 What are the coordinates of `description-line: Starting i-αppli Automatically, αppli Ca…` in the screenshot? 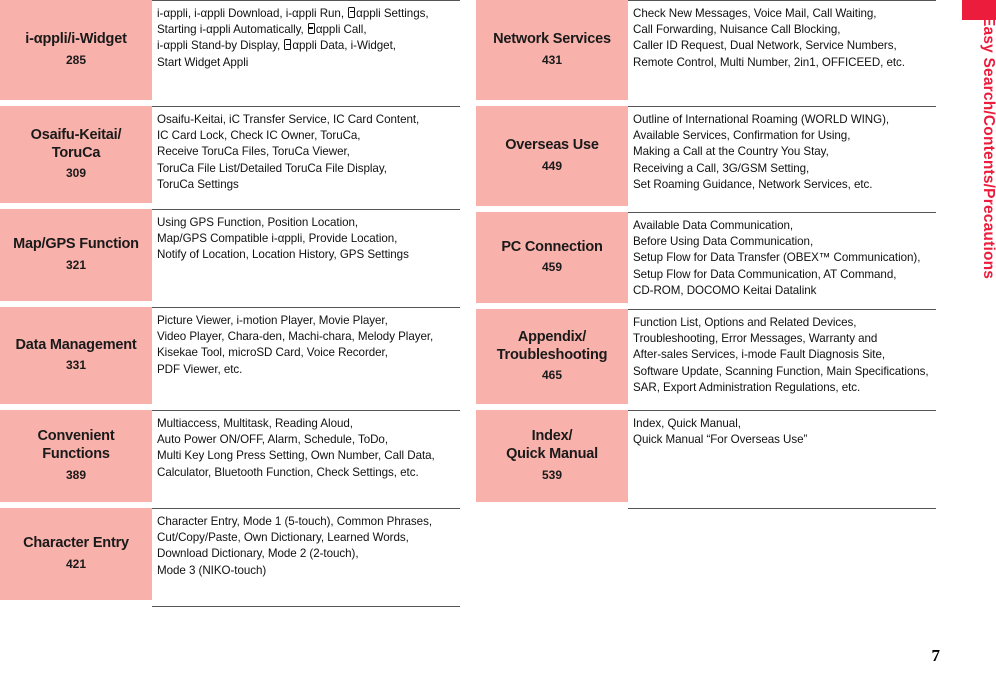 It's located at (262, 30).